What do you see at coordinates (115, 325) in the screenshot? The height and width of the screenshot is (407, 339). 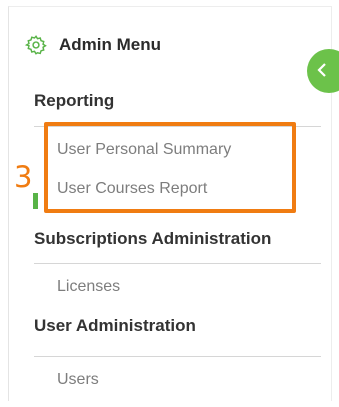 I see `section-heading-user-administration: User Administration` at bounding box center [115, 325].